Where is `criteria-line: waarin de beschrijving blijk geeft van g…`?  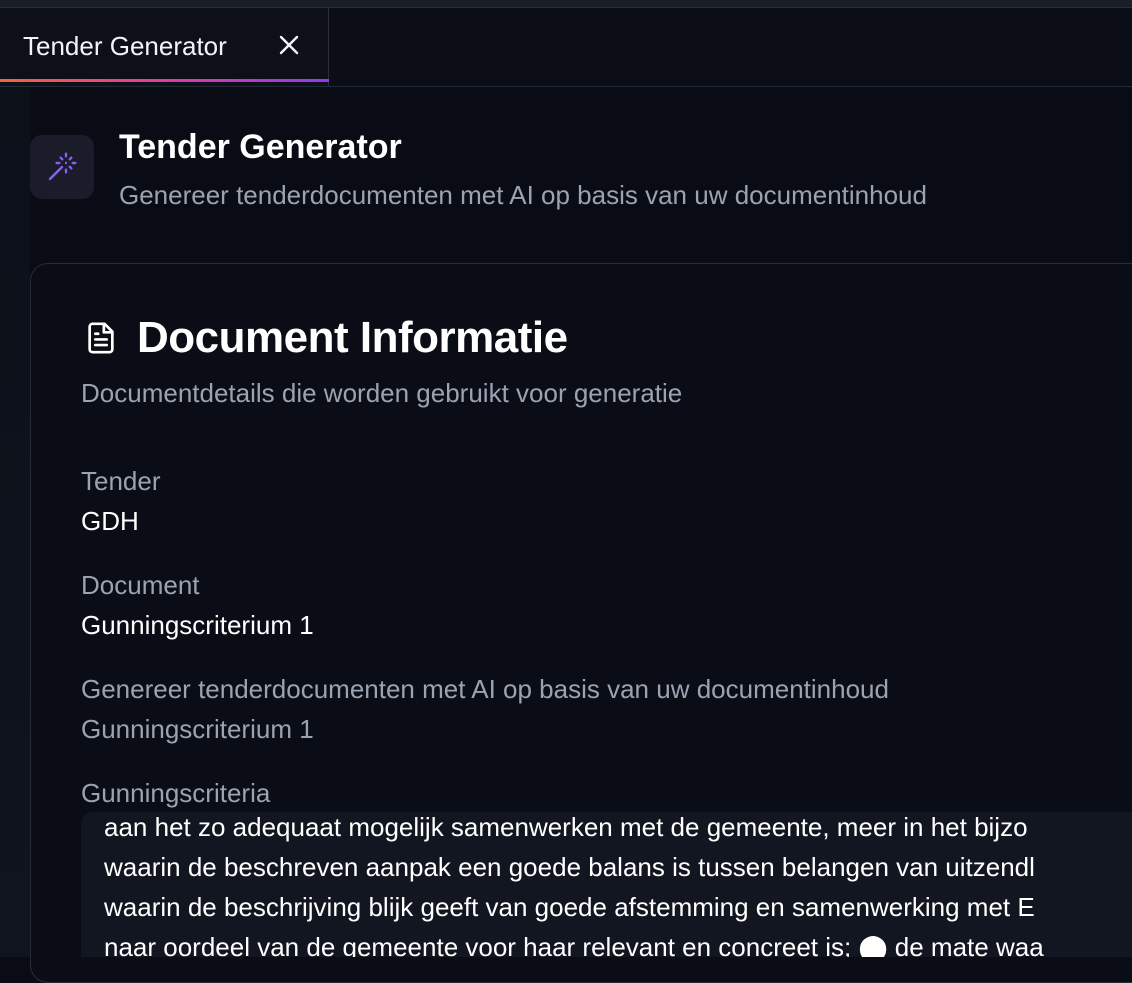
criteria-line: waarin de beschrijving blijk geeft van g… is located at coordinates (569, 907).